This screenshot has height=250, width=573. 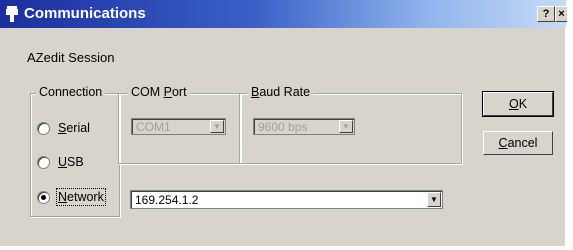 What do you see at coordinates (178, 126) in the screenshot?
I see `com-port-select: COM1 ▼` at bounding box center [178, 126].